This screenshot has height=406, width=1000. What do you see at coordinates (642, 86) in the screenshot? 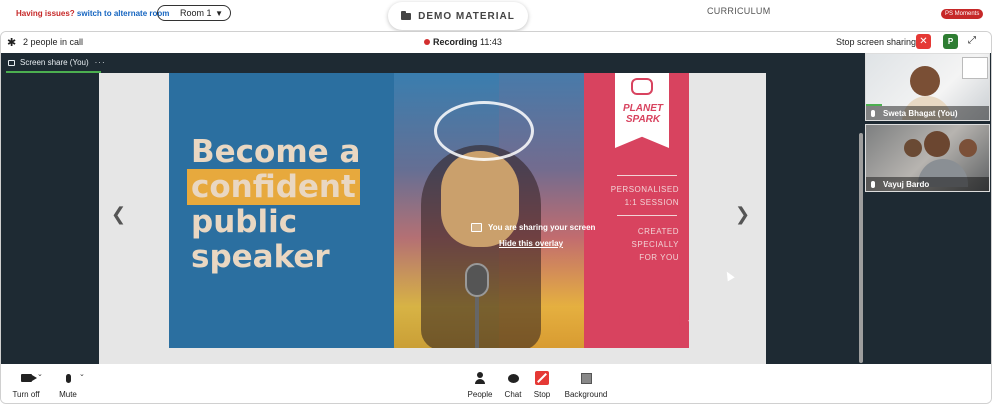
I see `planet-spark-logo-icon` at bounding box center [642, 86].